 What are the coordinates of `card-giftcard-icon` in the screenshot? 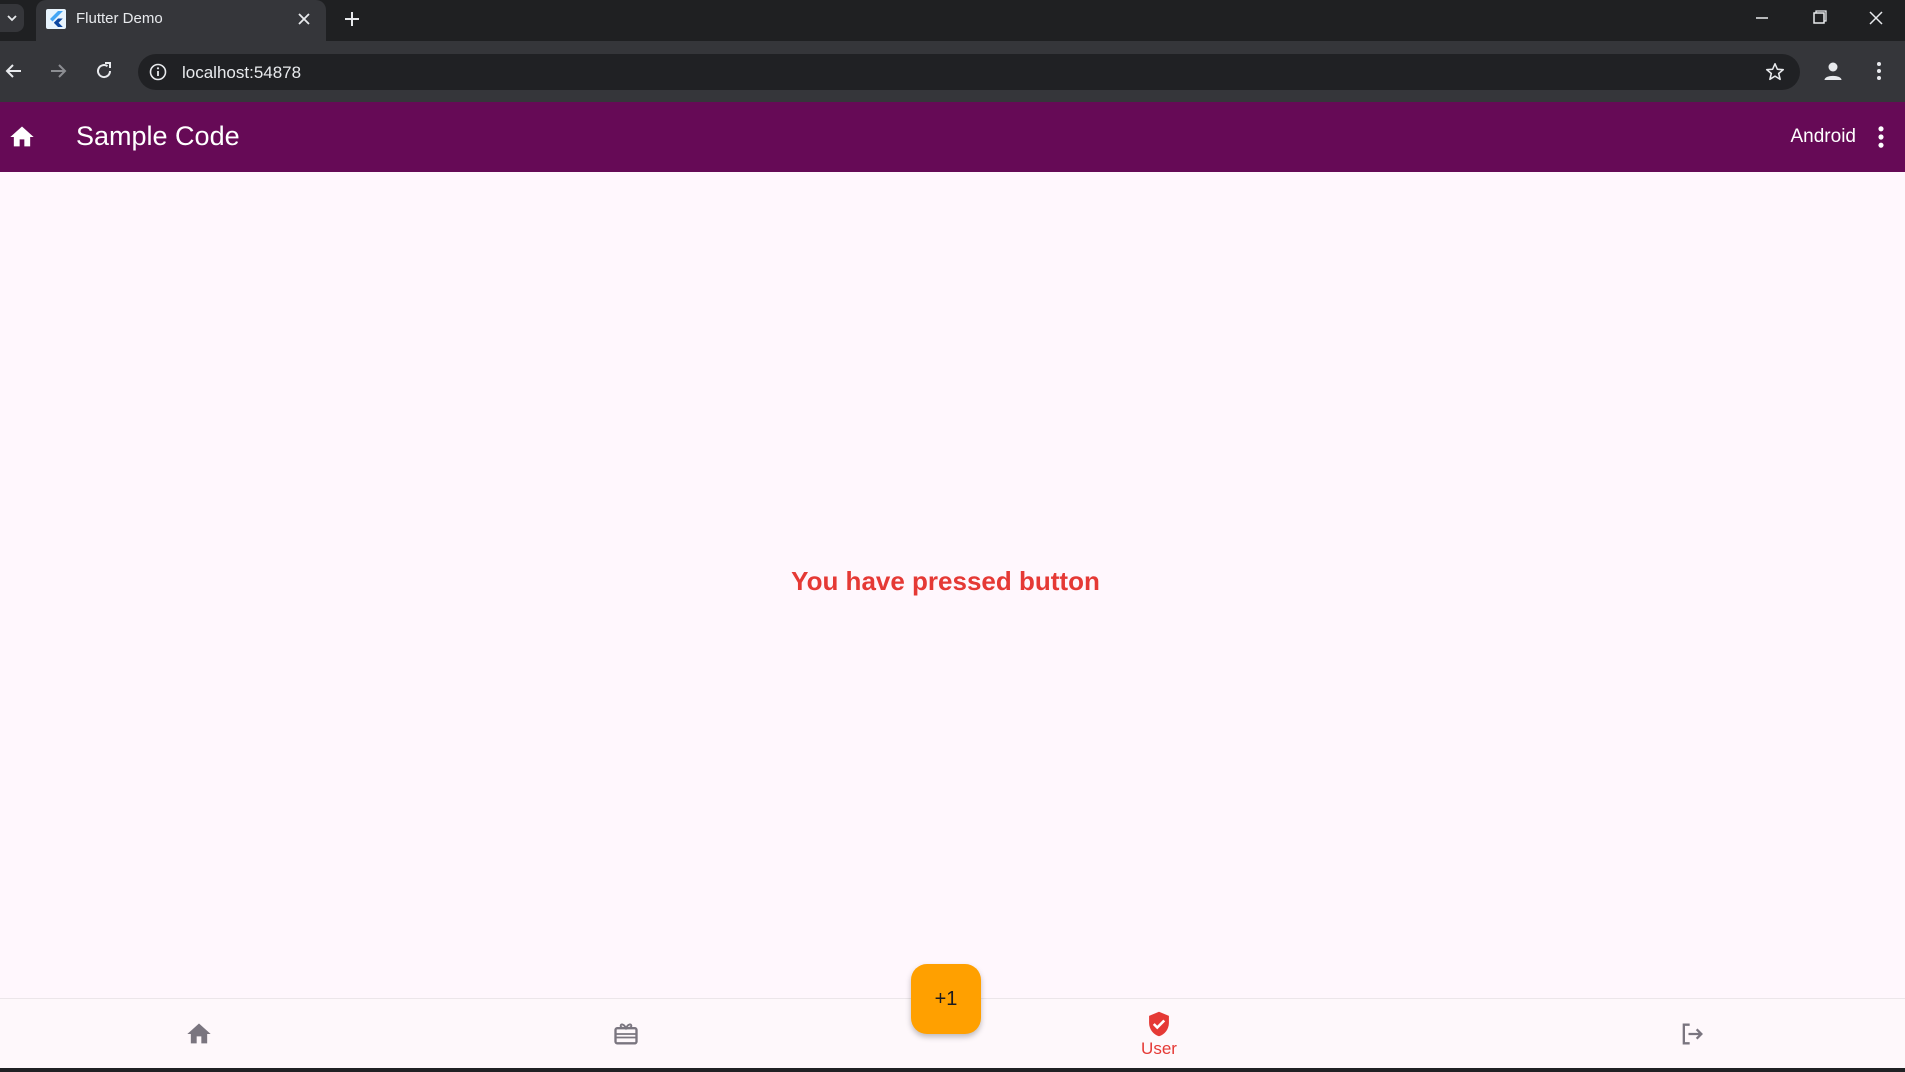 It's located at (626, 1034).